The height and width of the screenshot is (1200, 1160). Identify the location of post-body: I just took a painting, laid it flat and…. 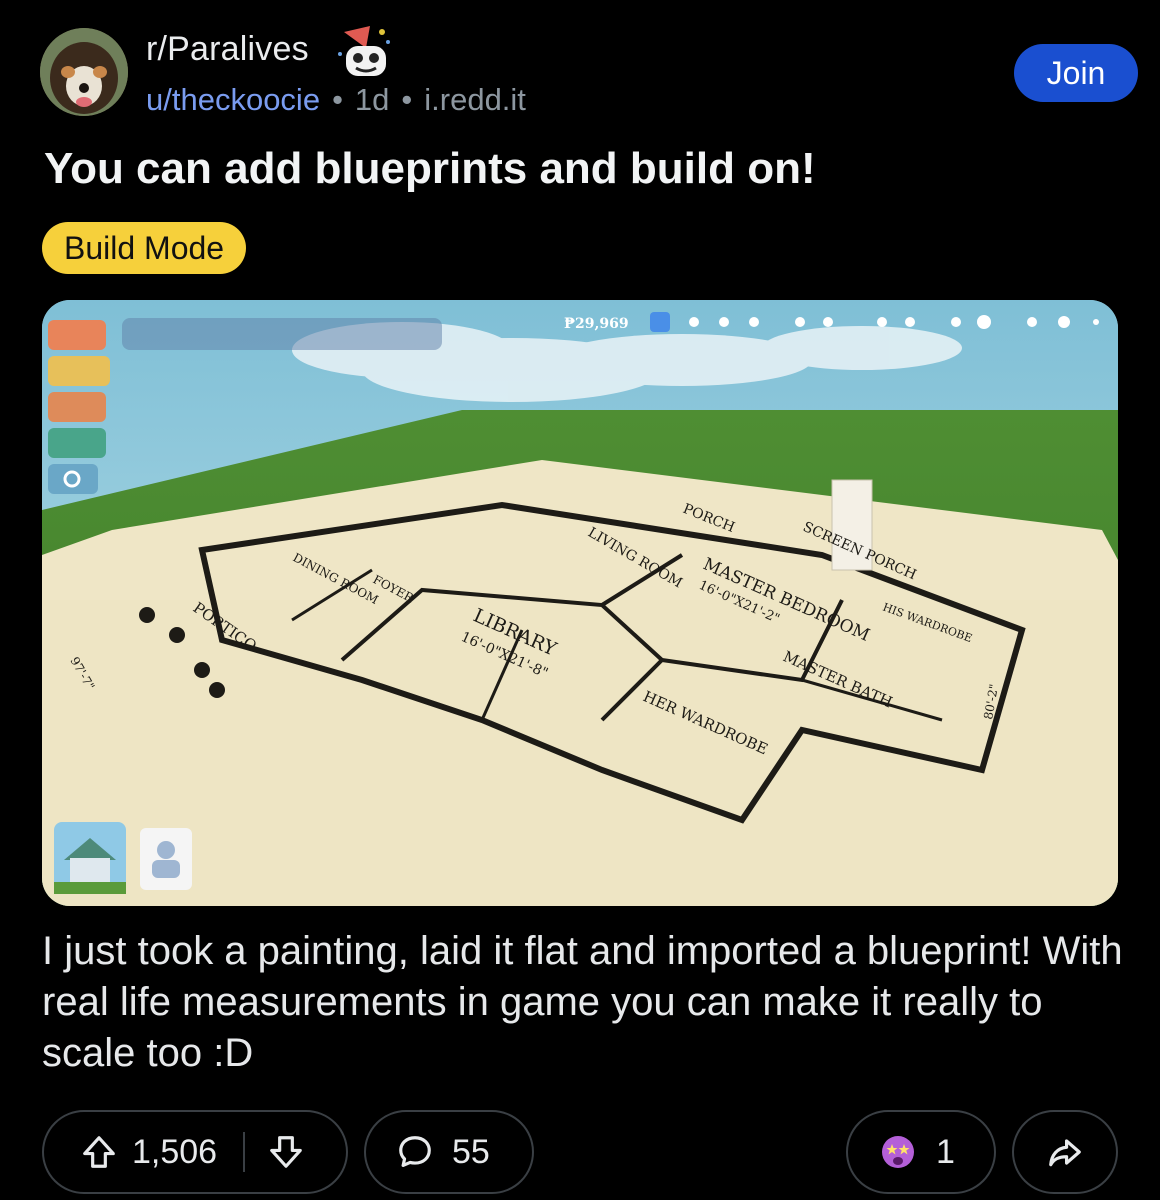
(582, 1002).